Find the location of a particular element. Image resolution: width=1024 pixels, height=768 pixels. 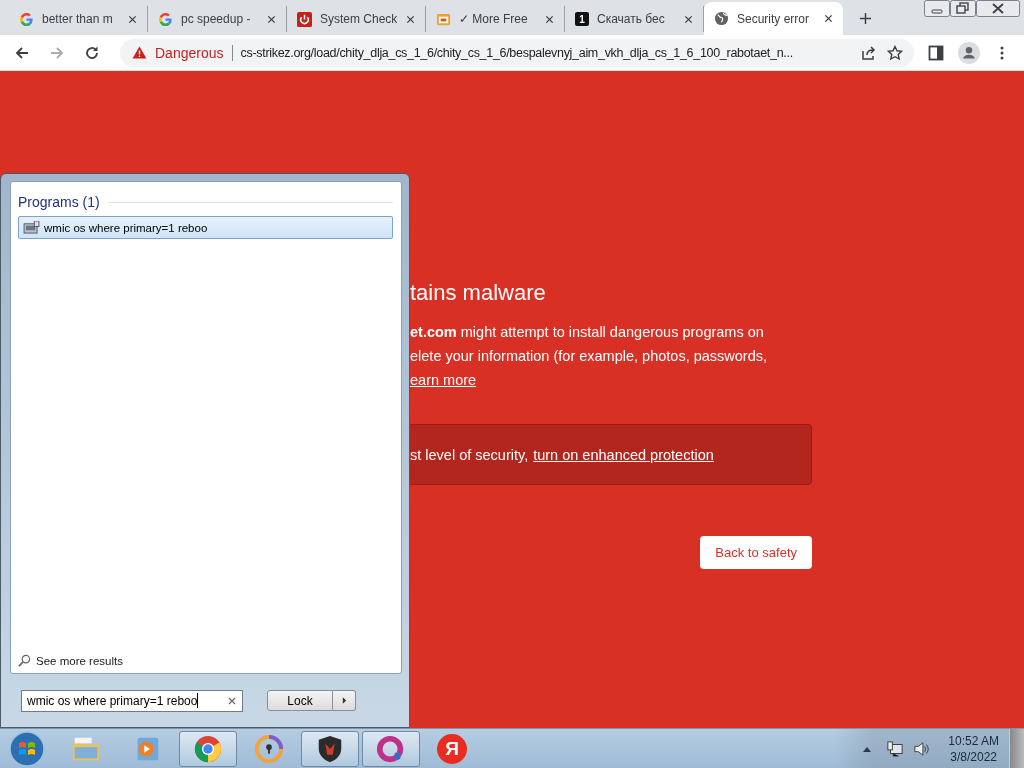

reload-icon is located at coordinates (92, 52).